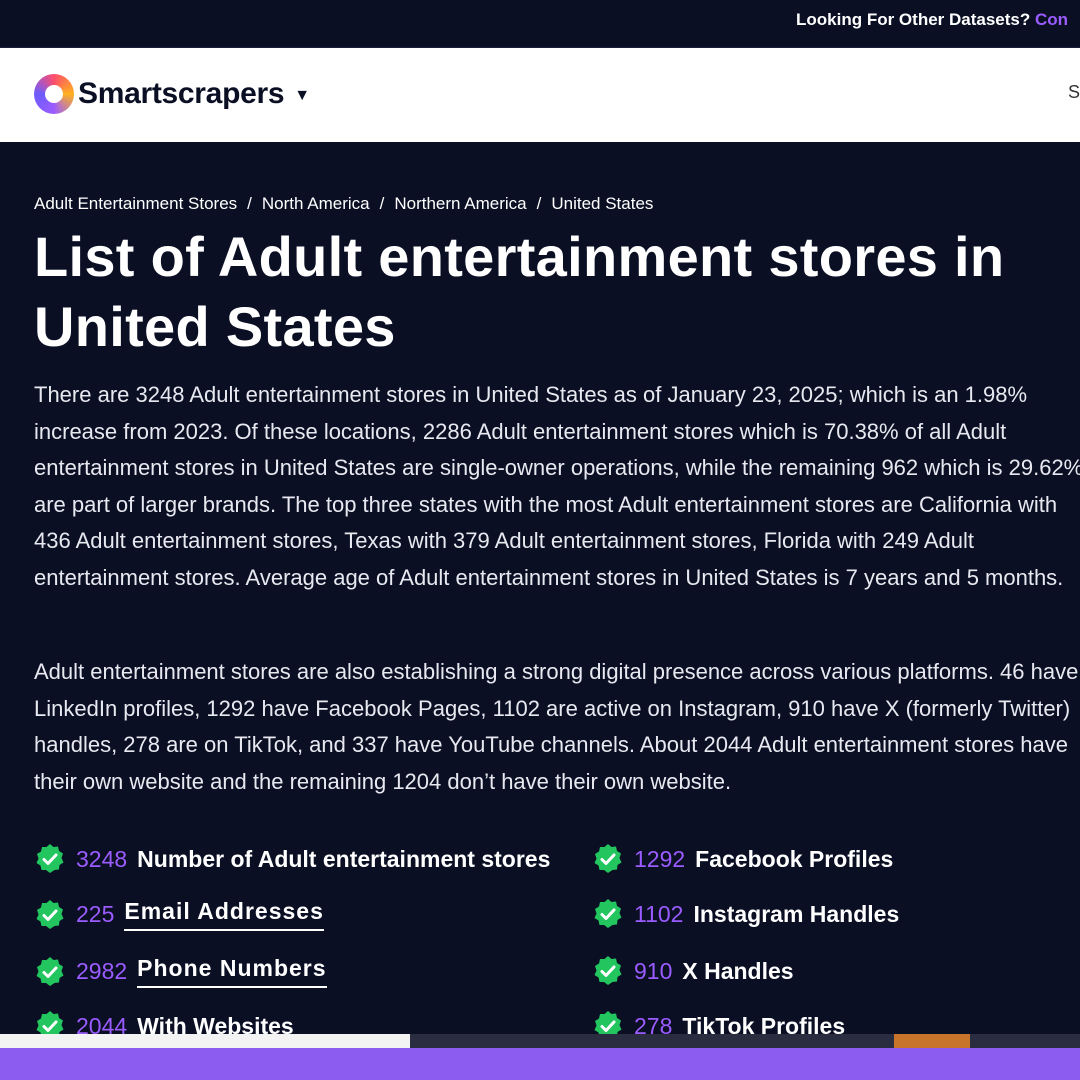 The width and height of the screenshot is (1080, 1080). I want to click on breadcrumb-item: Northern America, so click(460, 204).